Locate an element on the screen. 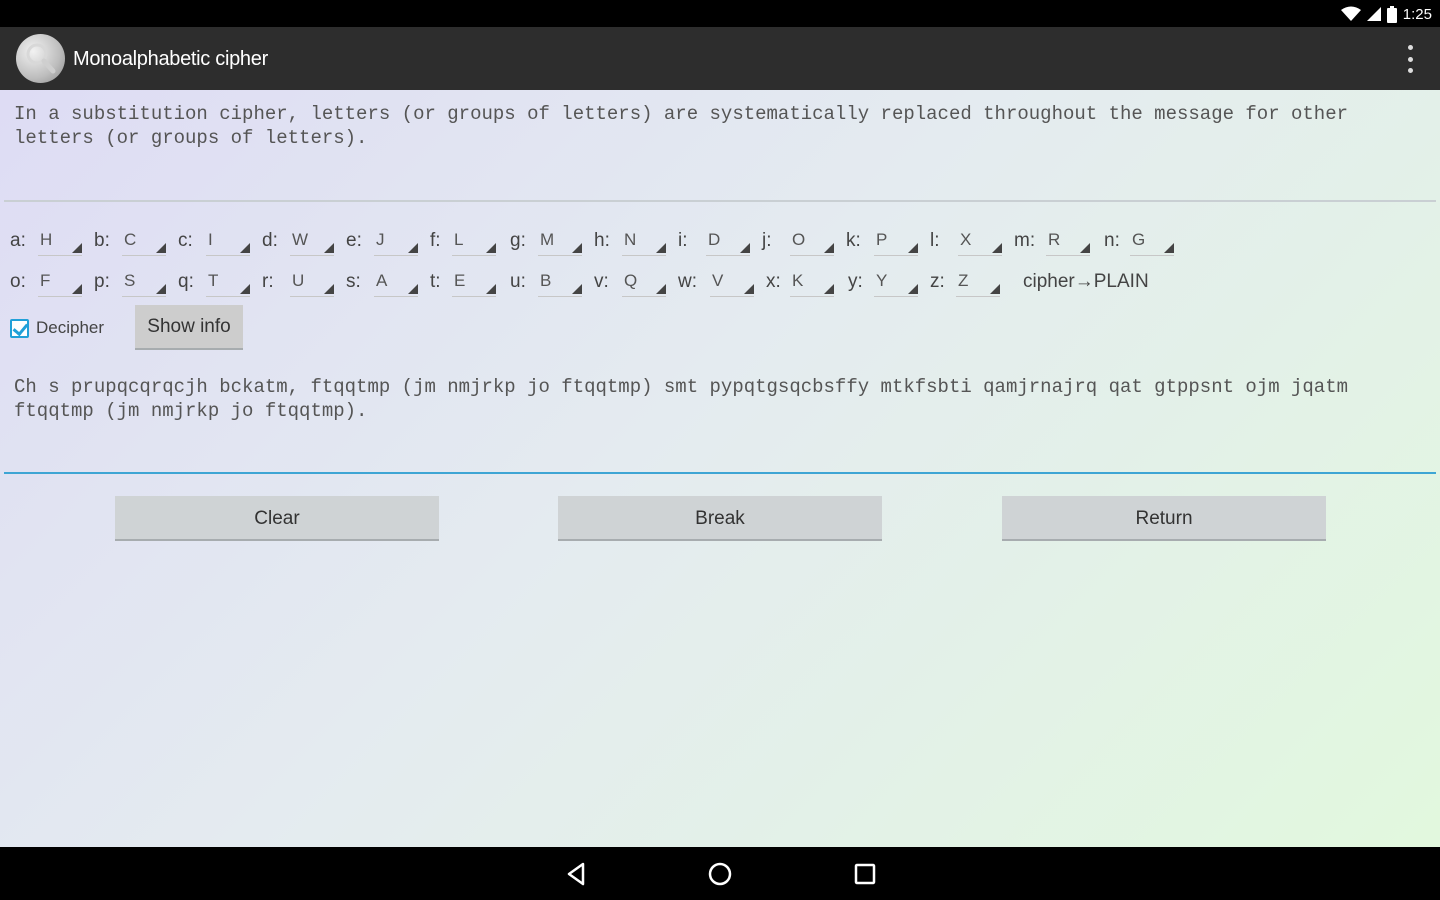 This screenshot has height=900, width=1440. map-letter: h: is located at coordinates (602, 240).